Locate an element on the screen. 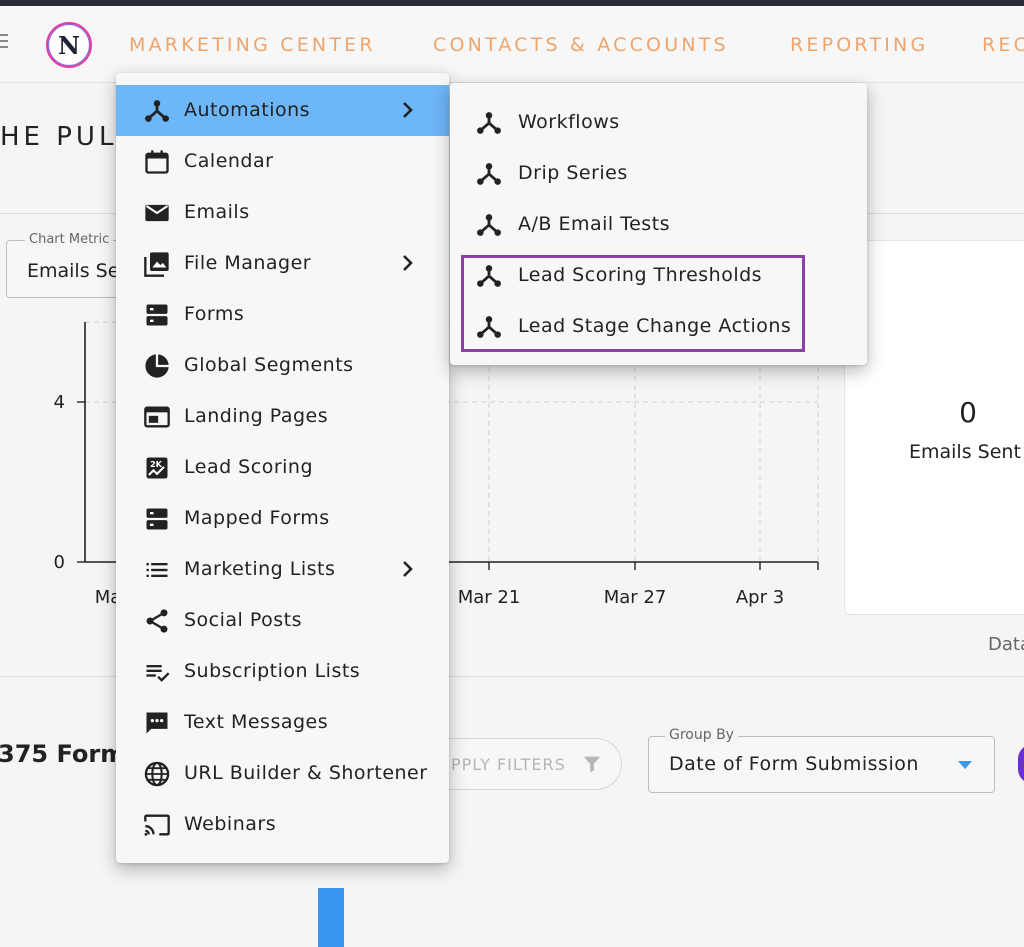  submenu-item-a-b-email-tests: A/B Email Tests is located at coordinates (658, 224).